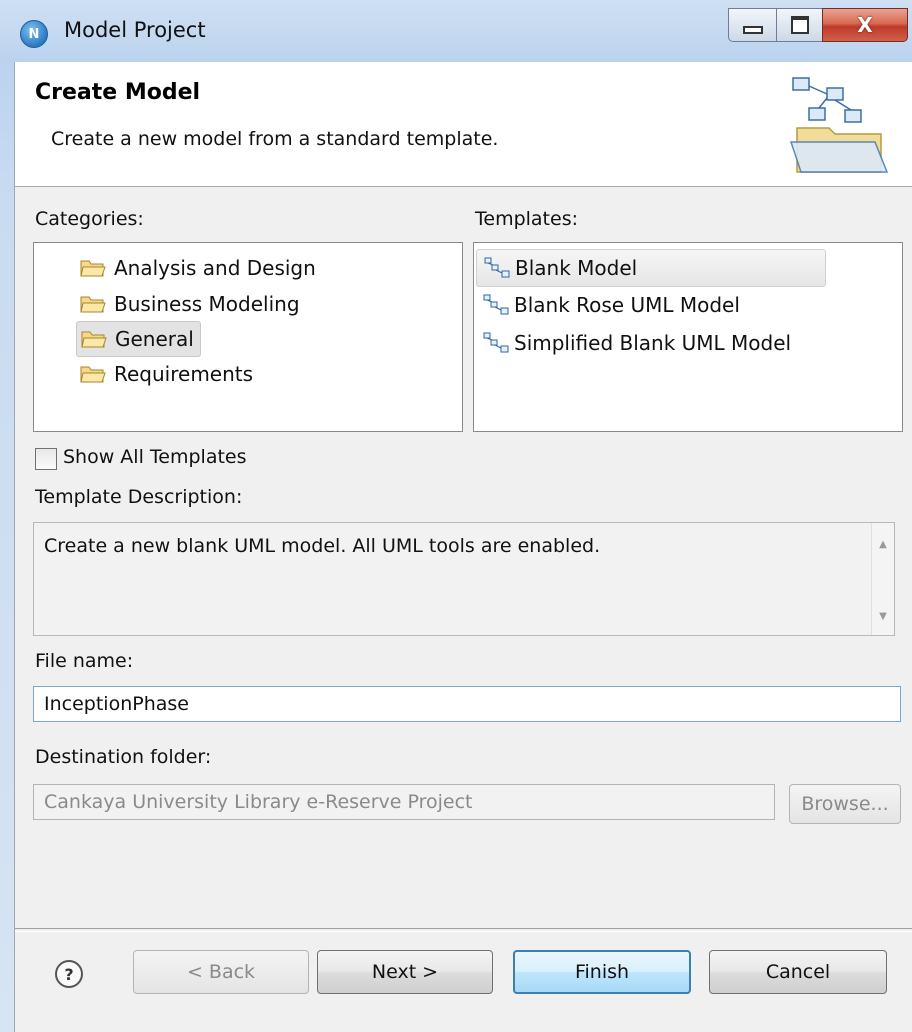 This screenshot has height=1032, width=912. I want to click on close-icon: X, so click(865, 25).